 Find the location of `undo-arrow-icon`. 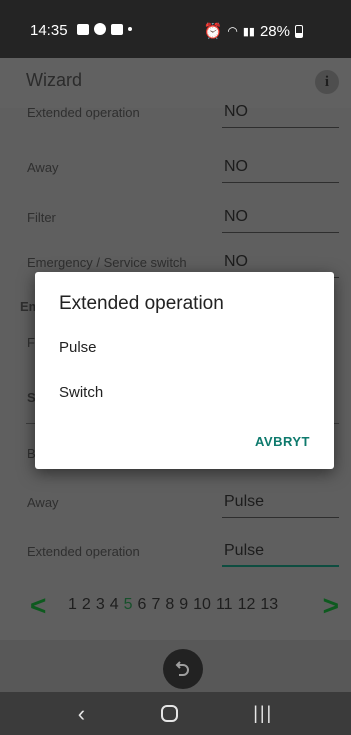

undo-arrow-icon is located at coordinates (182, 668).